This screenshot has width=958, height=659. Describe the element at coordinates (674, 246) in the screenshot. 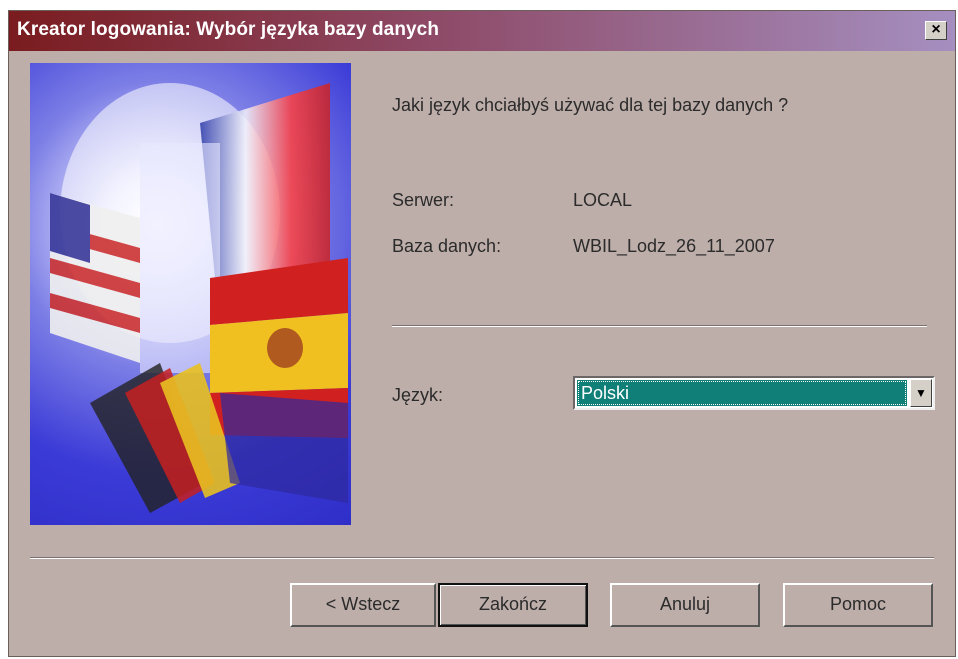

I see `database-value: WBIL_Lodz_26_11_2007` at that location.